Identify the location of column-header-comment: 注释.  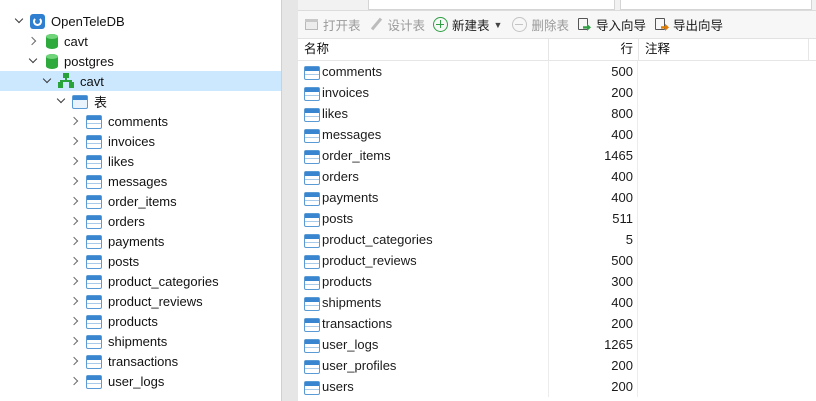
(724, 49).